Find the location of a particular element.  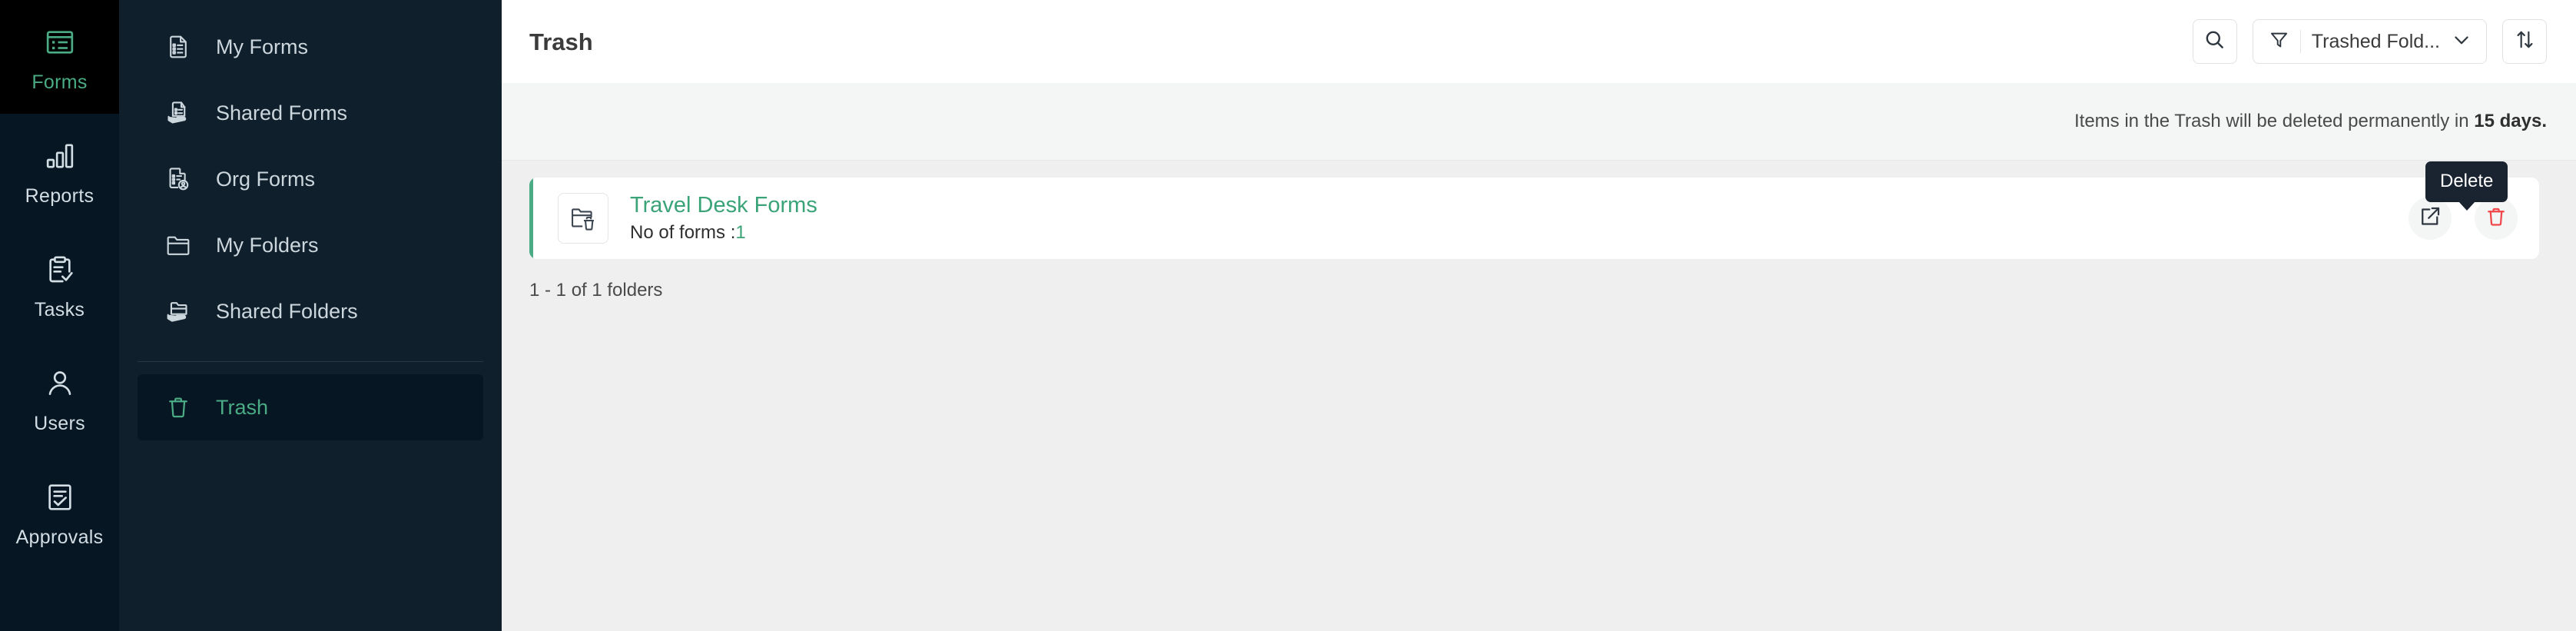

chevron-down-icon is located at coordinates (2461, 42).